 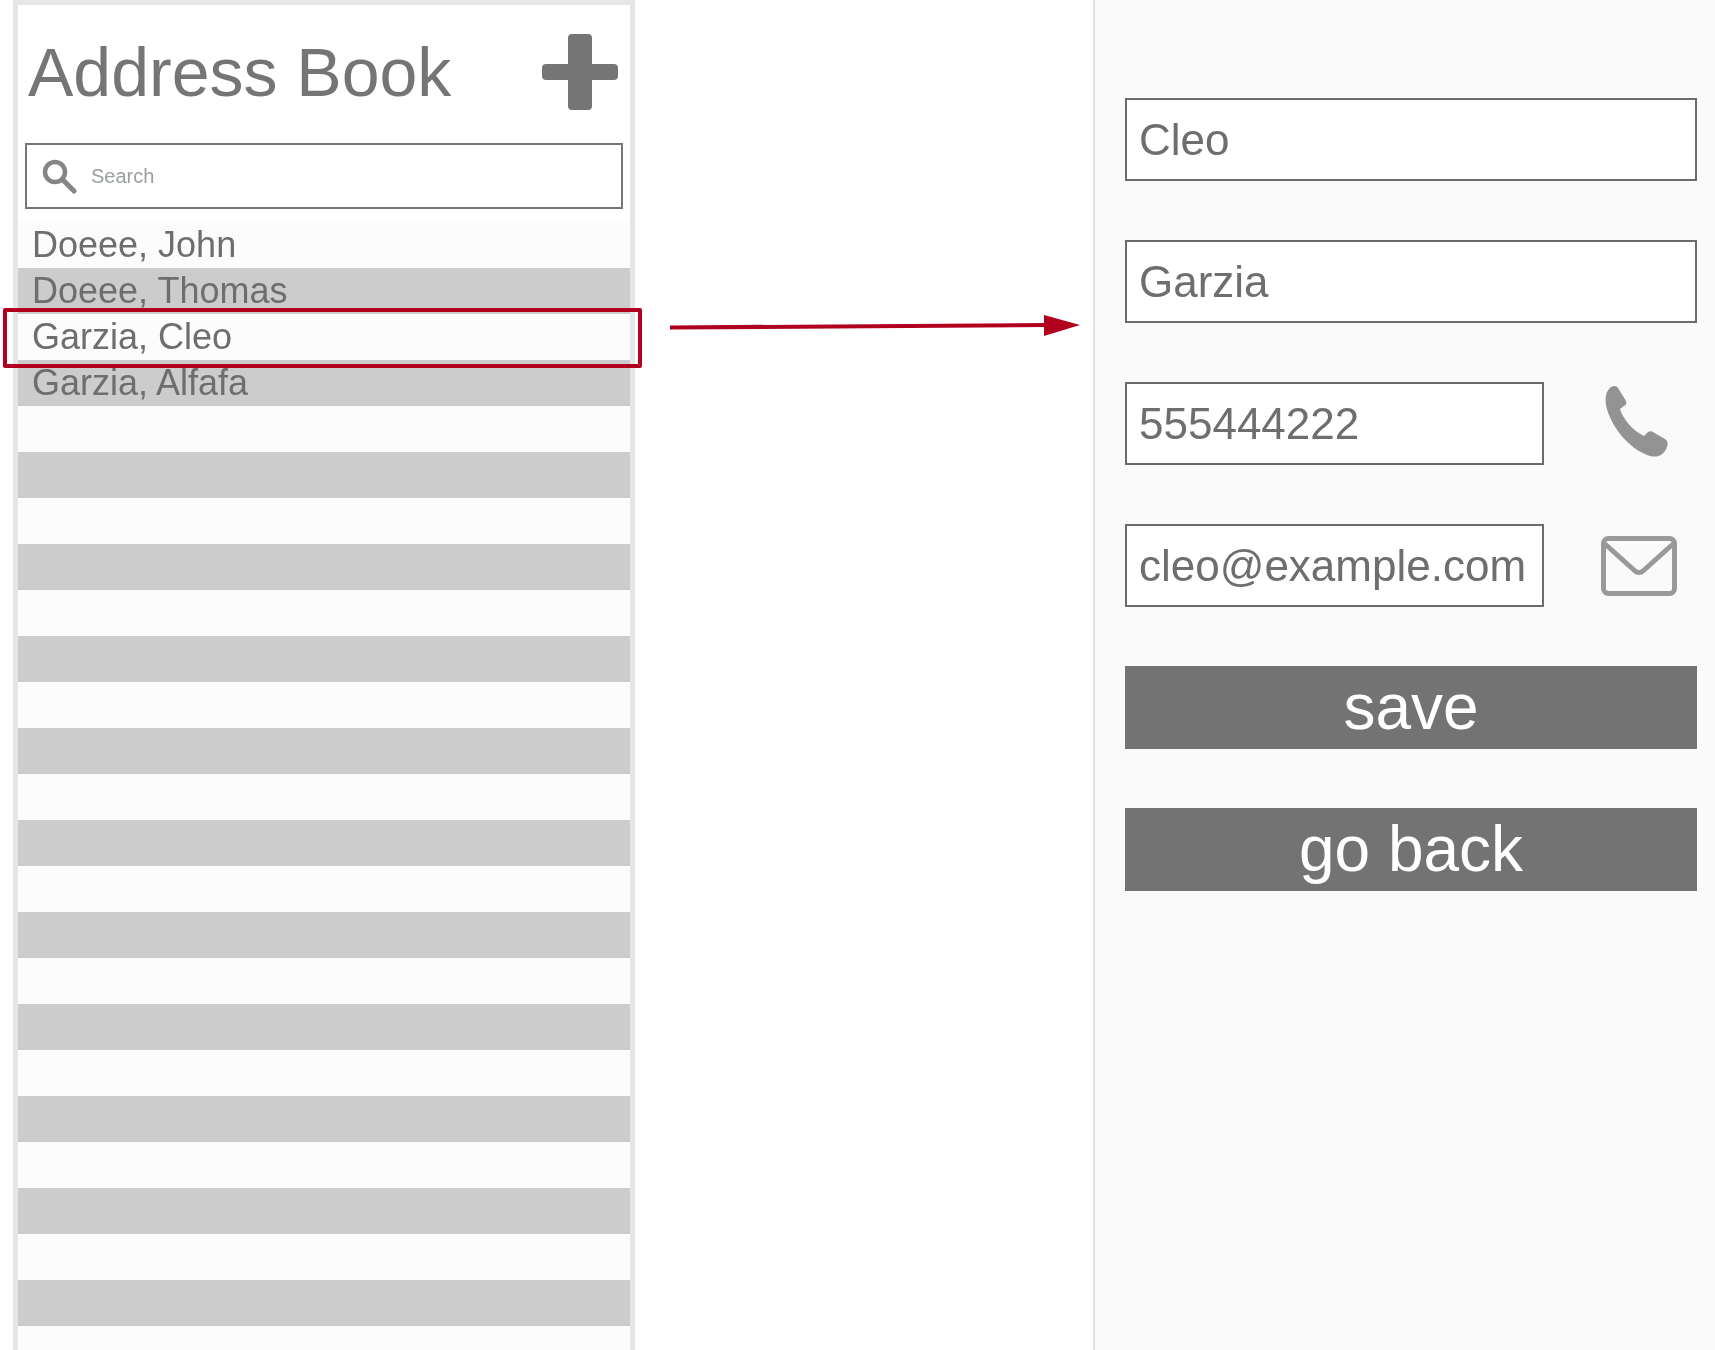 I want to click on input-field: Garzia, so click(x=1411, y=281).